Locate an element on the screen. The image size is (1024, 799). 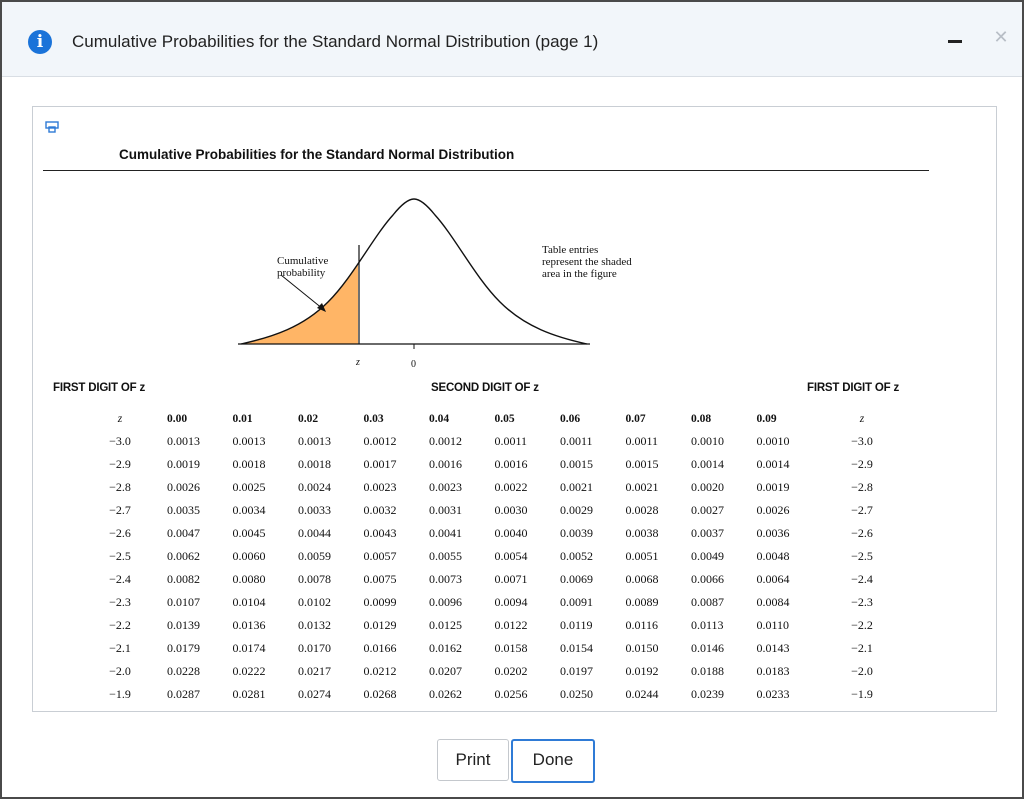
table-cell: 0.0025 is located at coordinates (249, 487).